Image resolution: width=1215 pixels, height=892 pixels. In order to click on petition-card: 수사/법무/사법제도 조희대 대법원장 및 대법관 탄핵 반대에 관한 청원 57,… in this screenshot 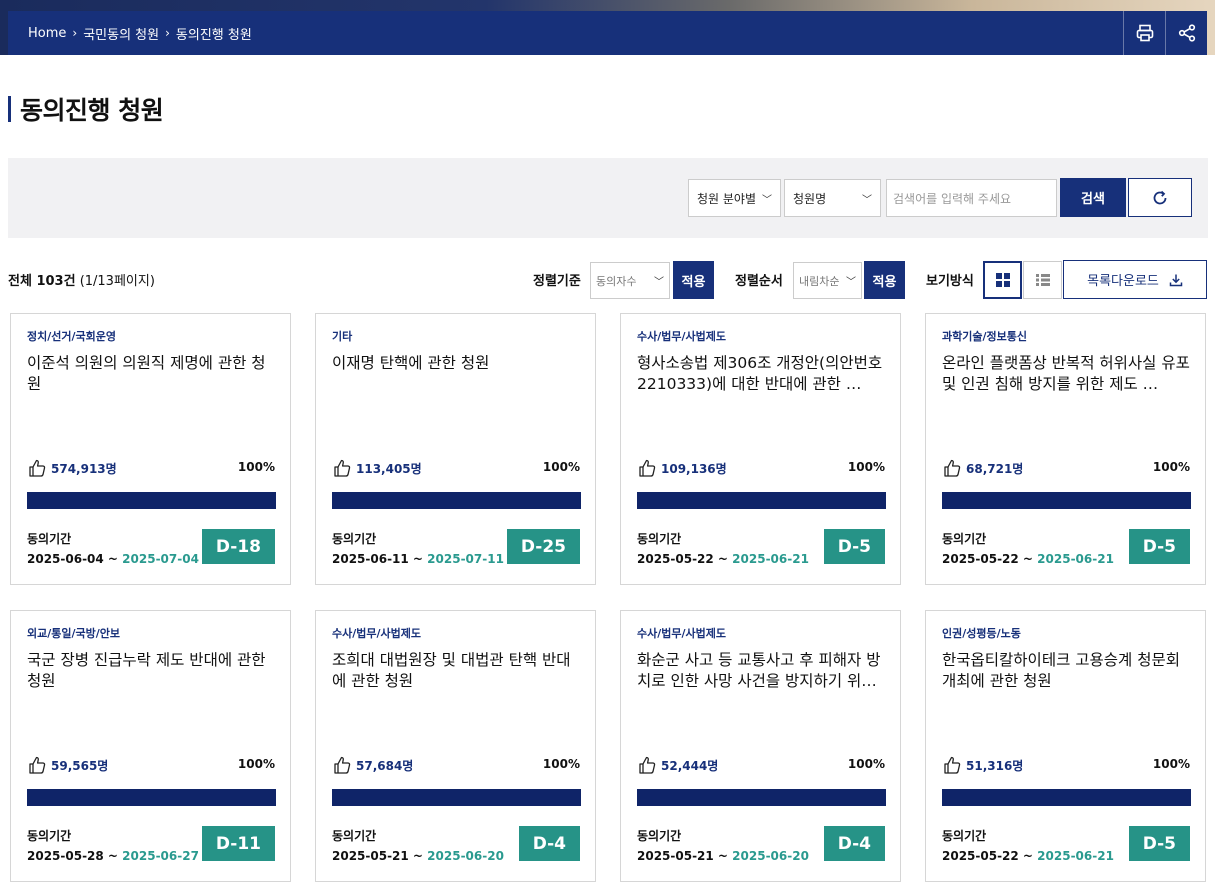, I will do `click(455, 746)`.